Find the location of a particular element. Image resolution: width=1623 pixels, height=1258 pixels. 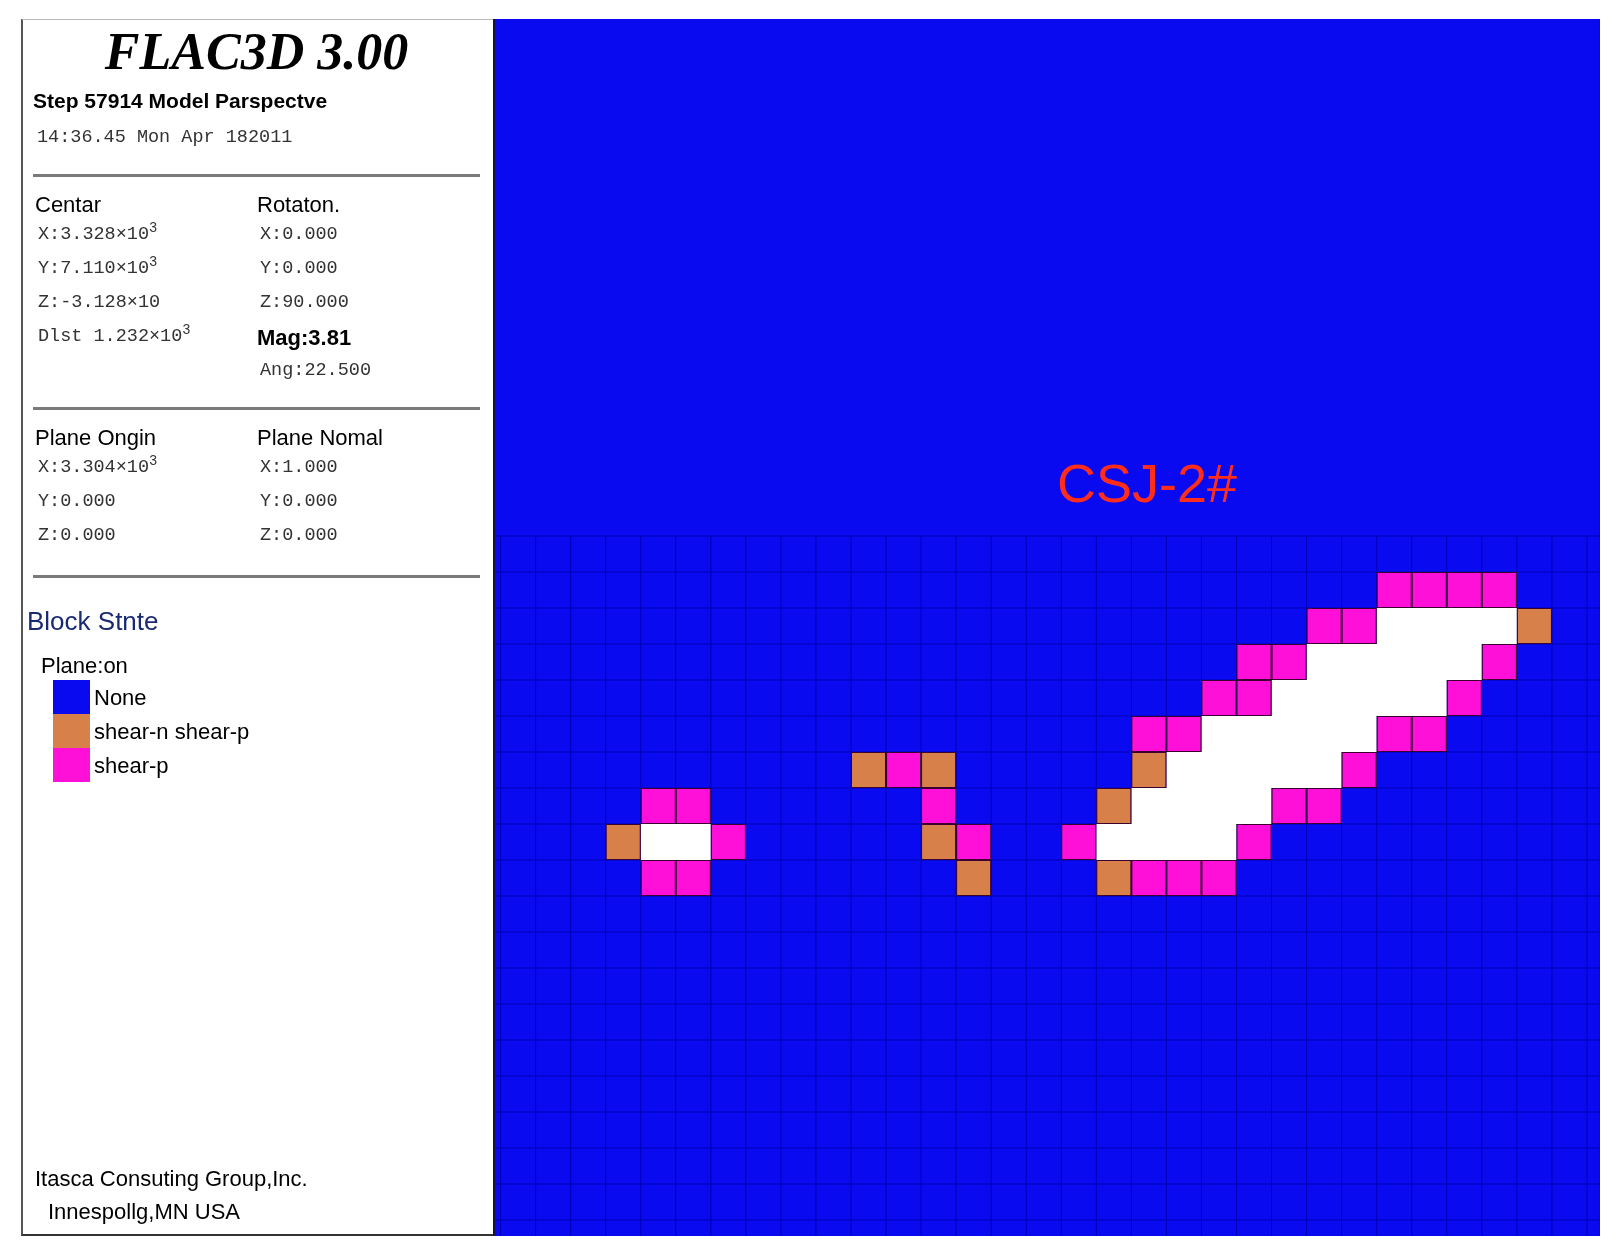

coordinate-value: Y:7.110×10$^{3}$ is located at coordinates (97, 268).